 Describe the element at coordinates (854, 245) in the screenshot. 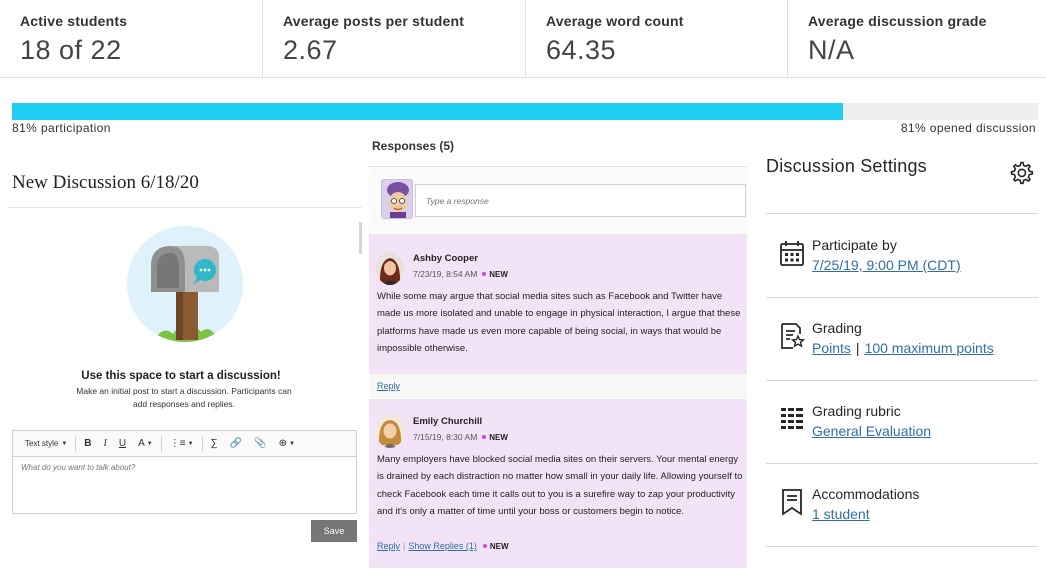

I see `setting-label: Participate by` at that location.